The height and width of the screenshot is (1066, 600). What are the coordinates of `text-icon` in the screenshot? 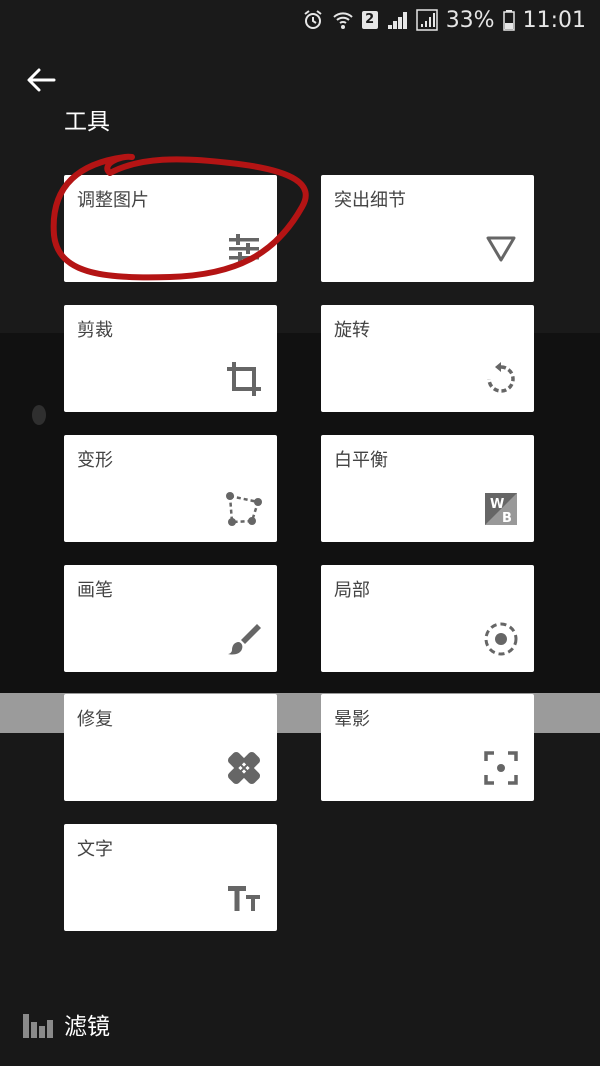 It's located at (244, 898).